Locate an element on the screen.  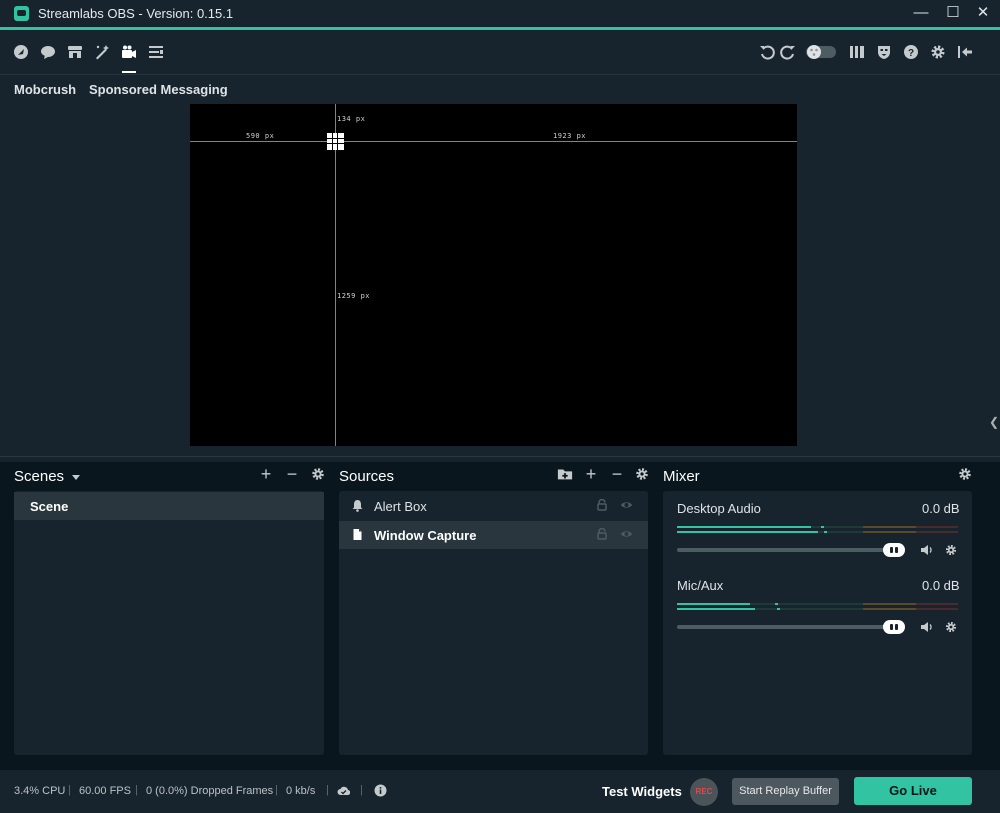
record-button: REC is located at coordinates (704, 792).